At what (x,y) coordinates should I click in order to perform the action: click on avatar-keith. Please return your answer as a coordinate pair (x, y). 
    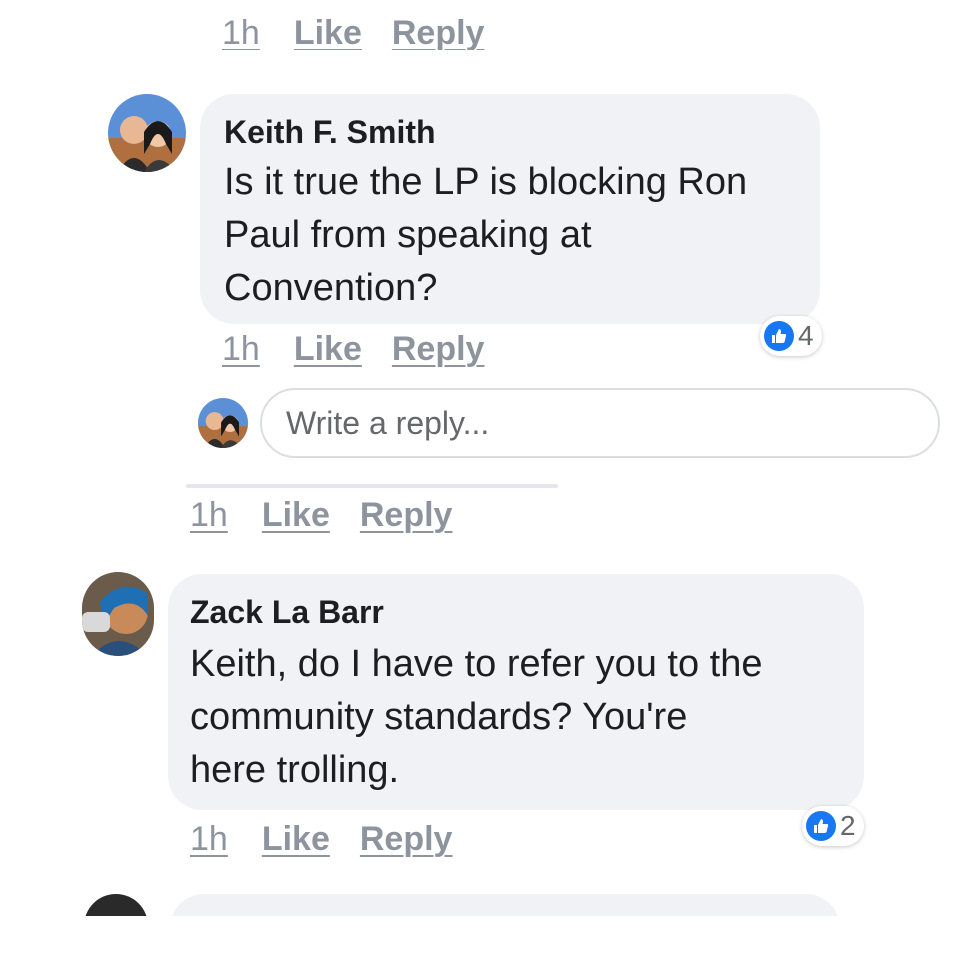
    Looking at the image, I should click on (147, 133).